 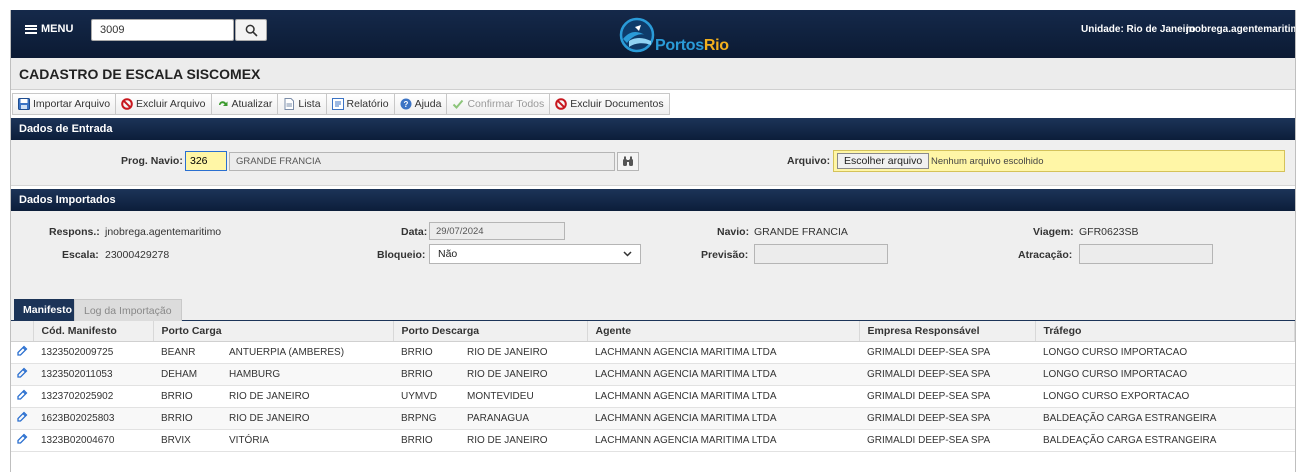 What do you see at coordinates (273, 331) in the screenshot?
I see `column-header: Porto Carga` at bounding box center [273, 331].